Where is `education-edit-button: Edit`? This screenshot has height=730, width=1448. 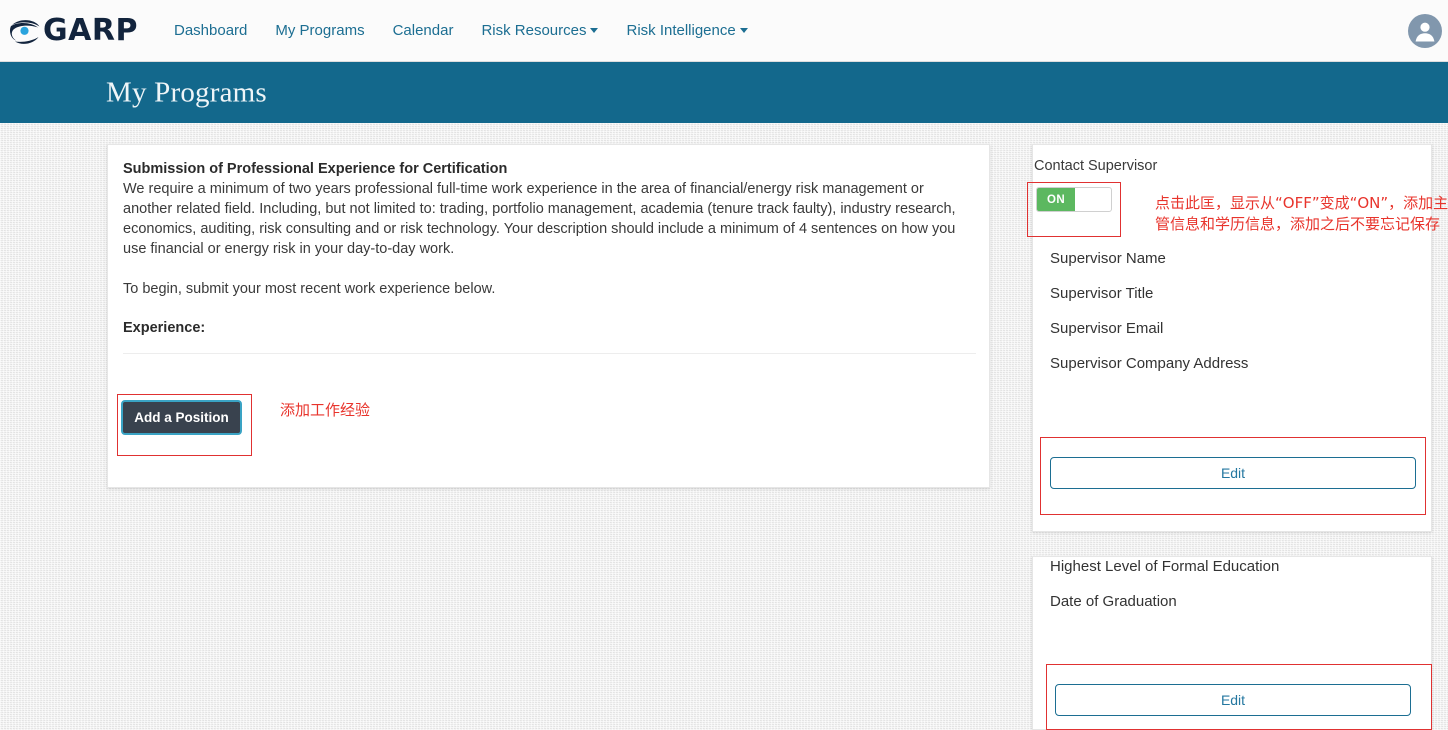
education-edit-button: Edit is located at coordinates (1233, 700).